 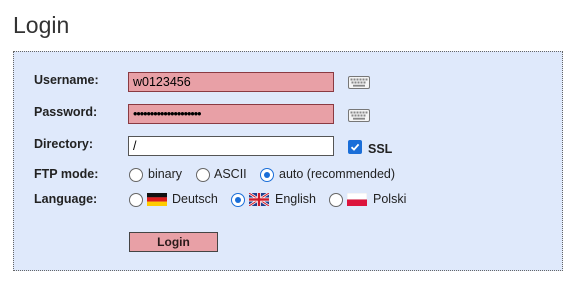 I want to click on language-polski-label: Polski, so click(x=390, y=199).